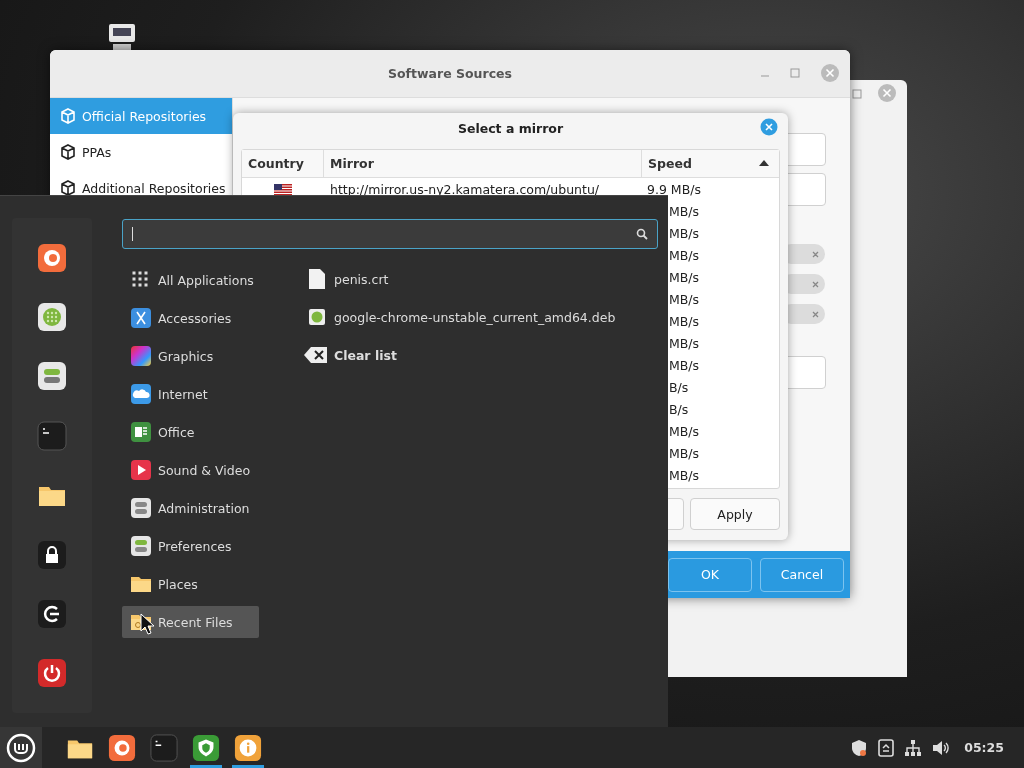 Image resolution: width=1024 pixels, height=768 pixels. Describe the element at coordinates (190, 622) in the screenshot. I see `category-item: Recent Files` at that location.